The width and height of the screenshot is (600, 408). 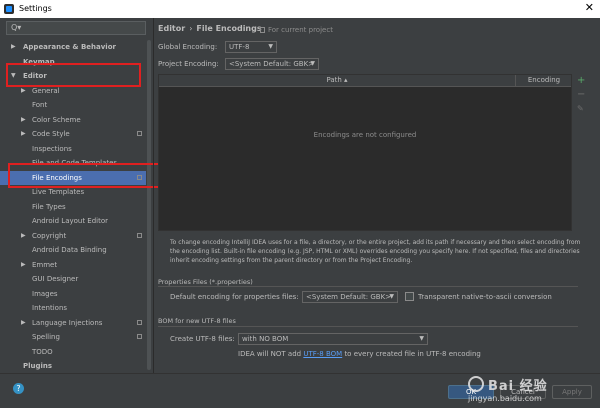 I want to click on highlight-editor-annotation, so click(x=73, y=75).